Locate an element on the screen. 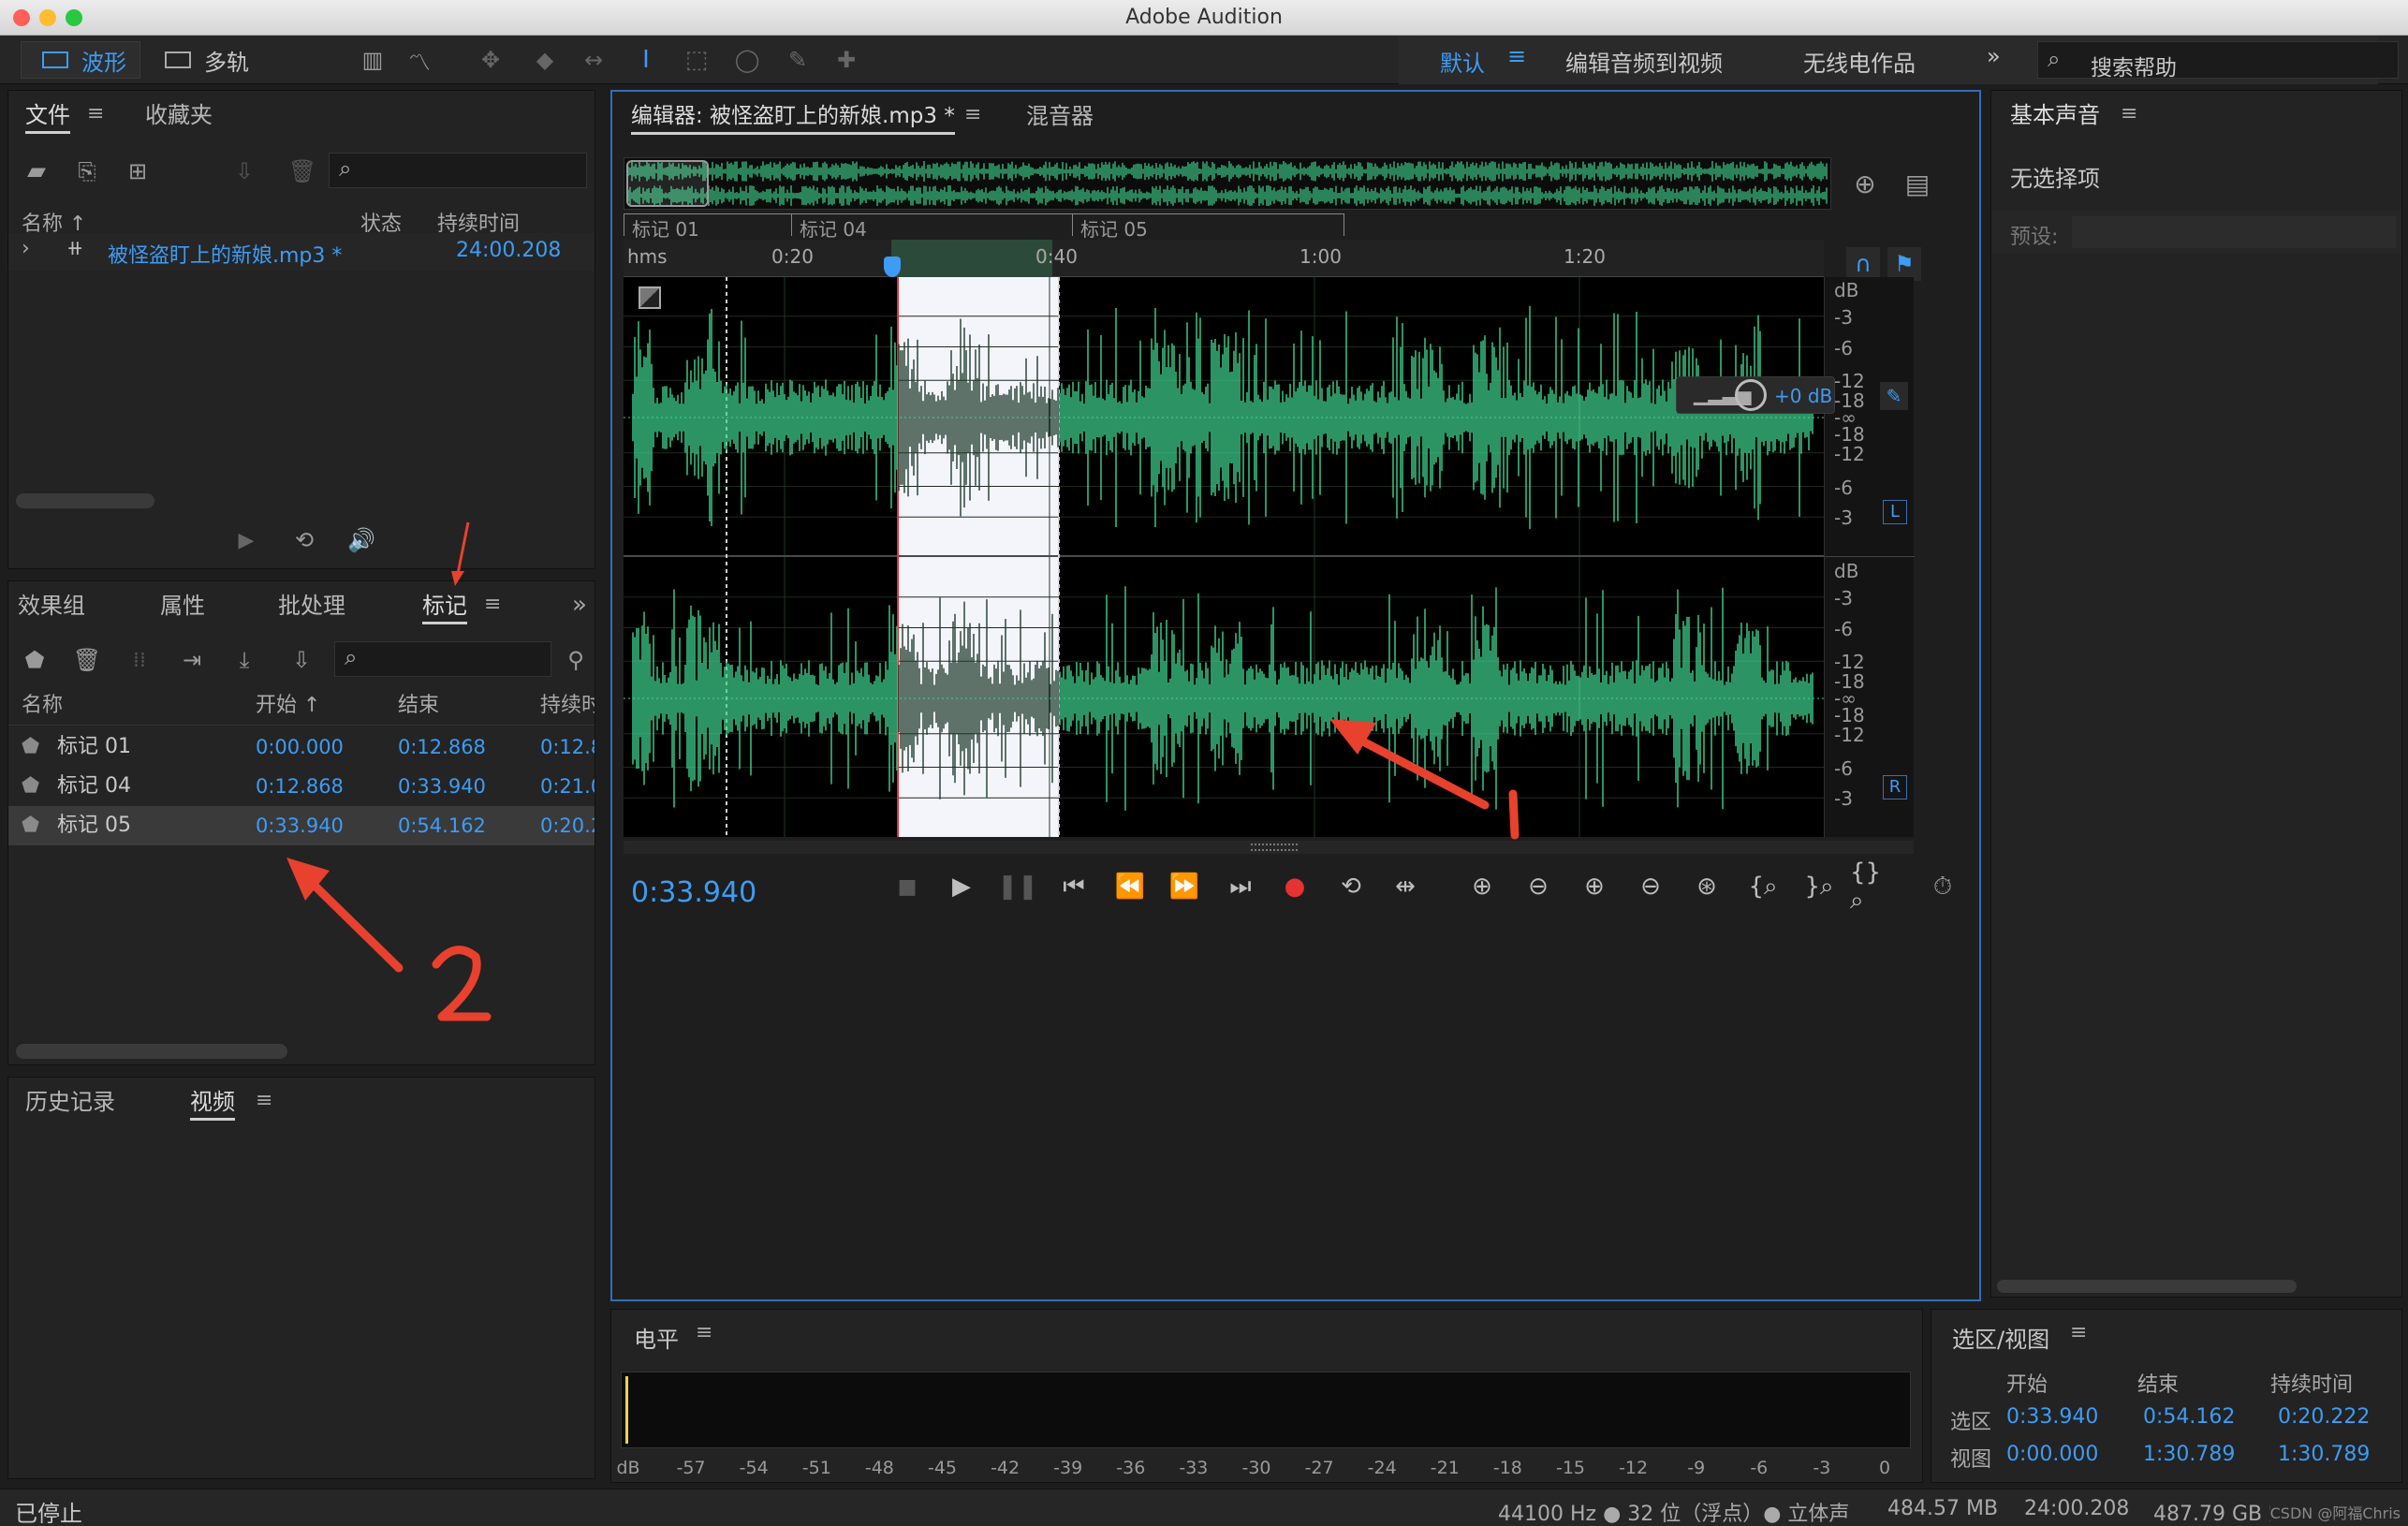 This screenshot has height=1526, width=2408. delete-file-icon: 🗑 is located at coordinates (302, 171).